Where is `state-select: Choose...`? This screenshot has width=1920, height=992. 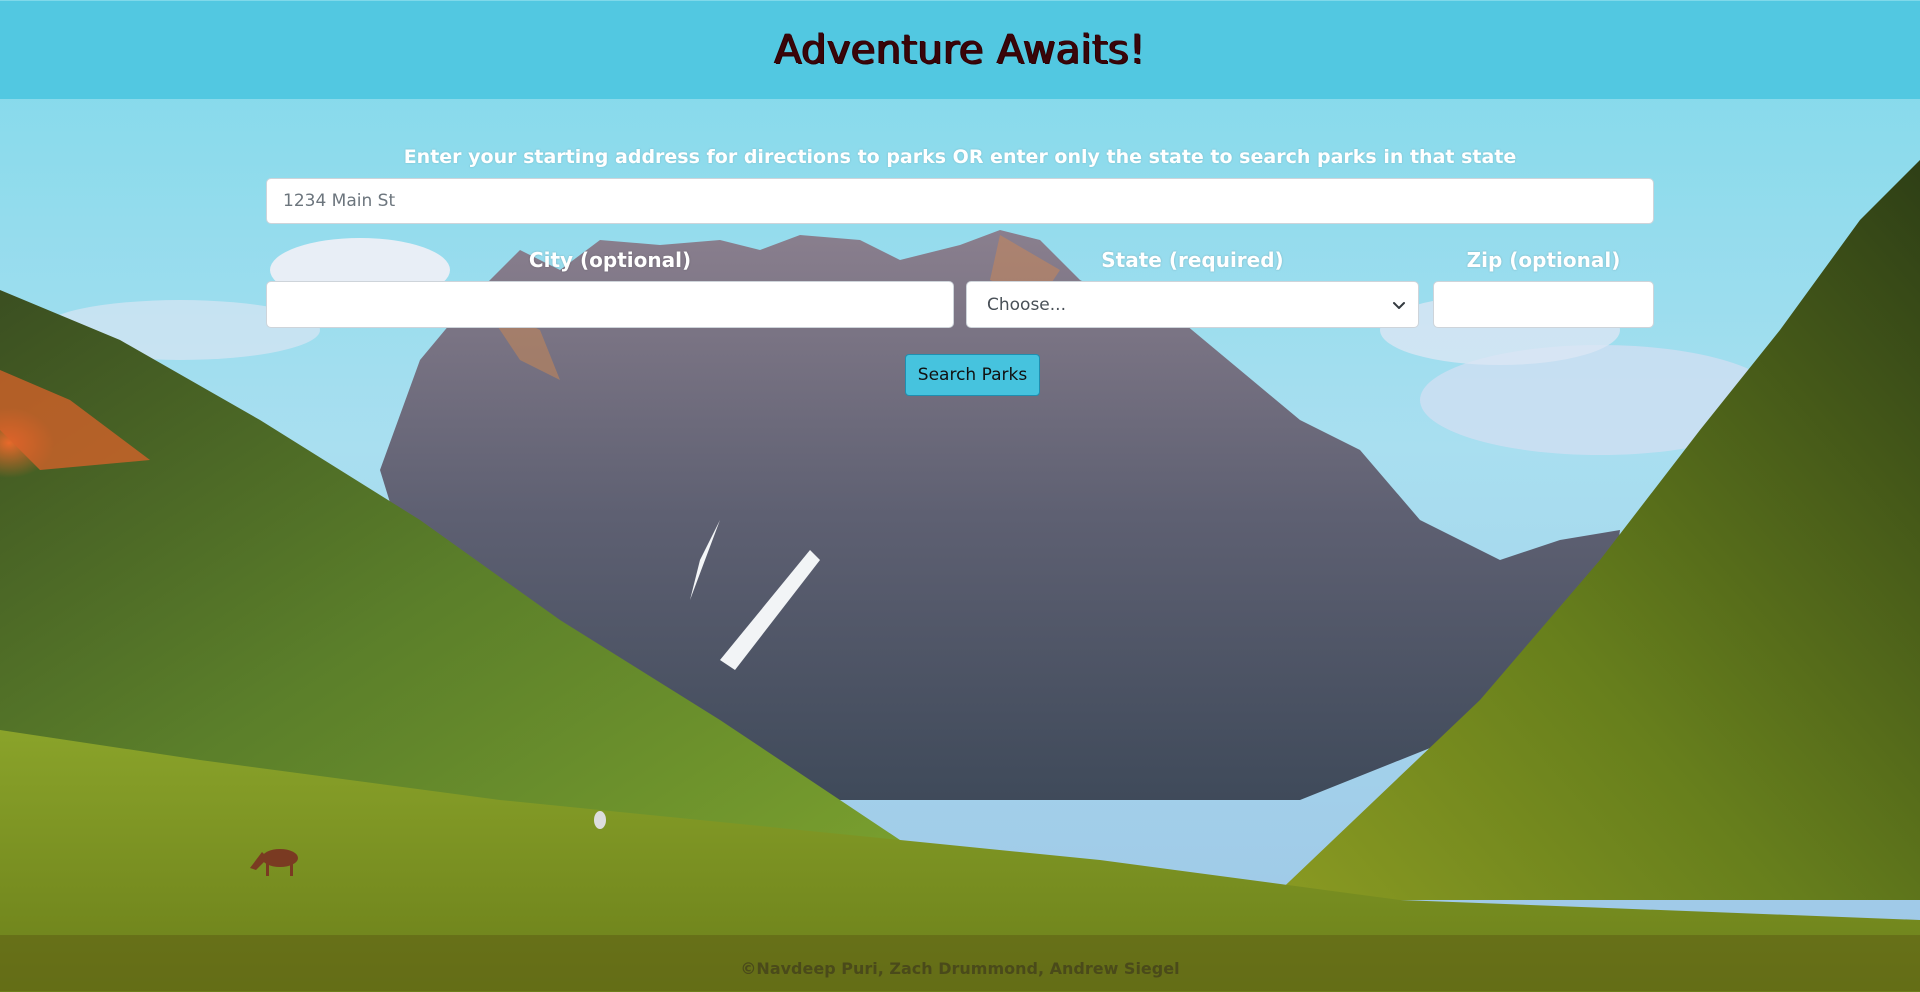
state-select: Choose... is located at coordinates (1192, 304).